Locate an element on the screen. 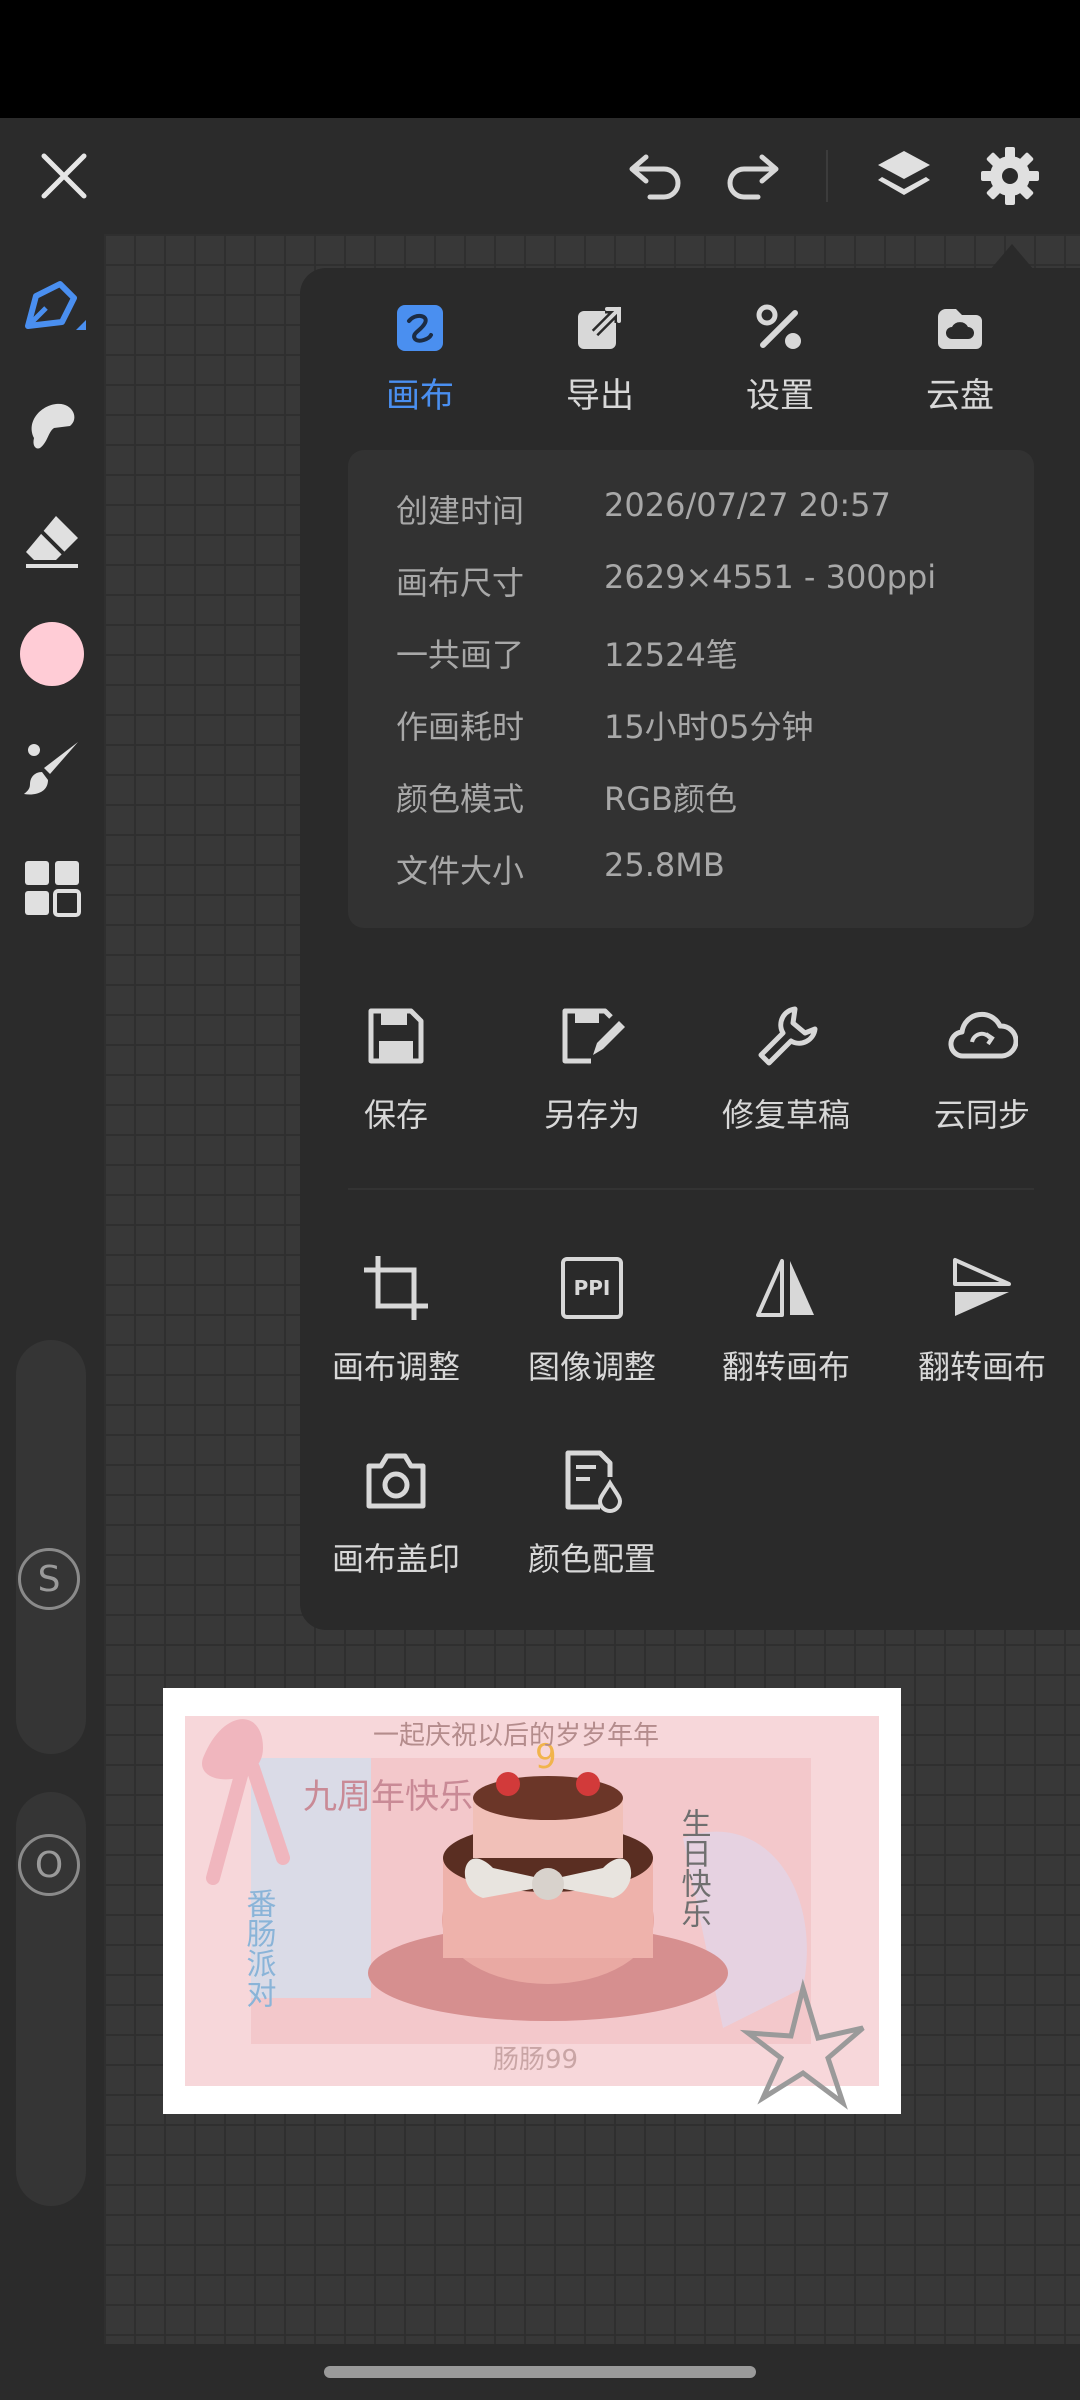 Image resolution: width=1080 pixels, height=2400 pixels. tab-label: 导出 is located at coordinates (600, 396).